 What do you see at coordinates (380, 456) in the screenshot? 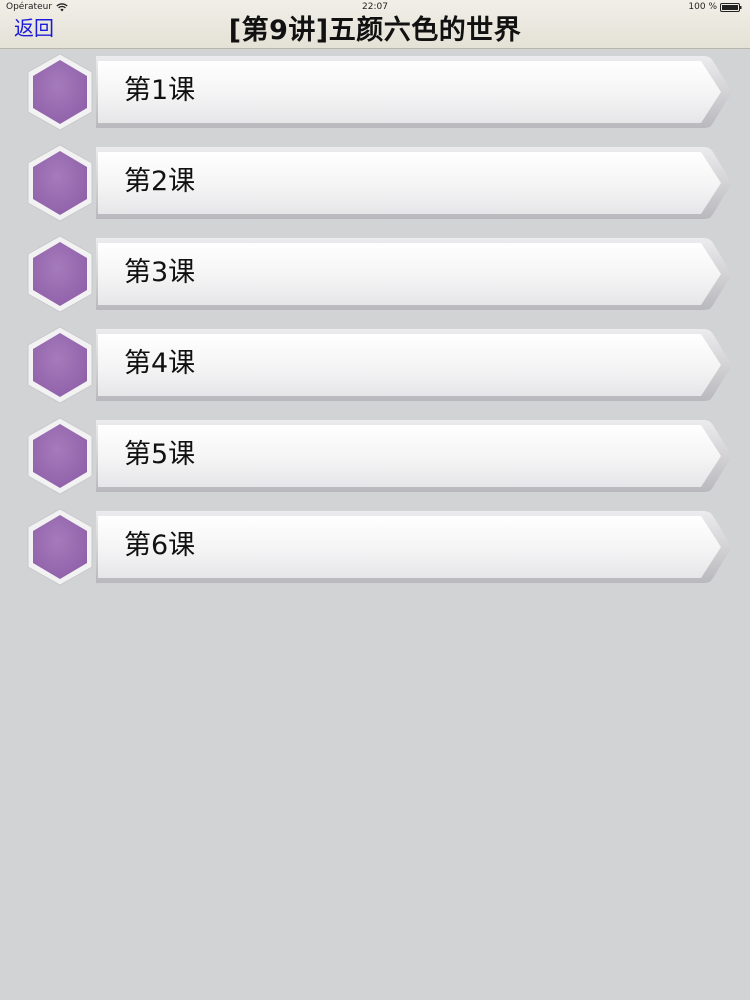
I see `lesson-row-5: 第5课` at bounding box center [380, 456].